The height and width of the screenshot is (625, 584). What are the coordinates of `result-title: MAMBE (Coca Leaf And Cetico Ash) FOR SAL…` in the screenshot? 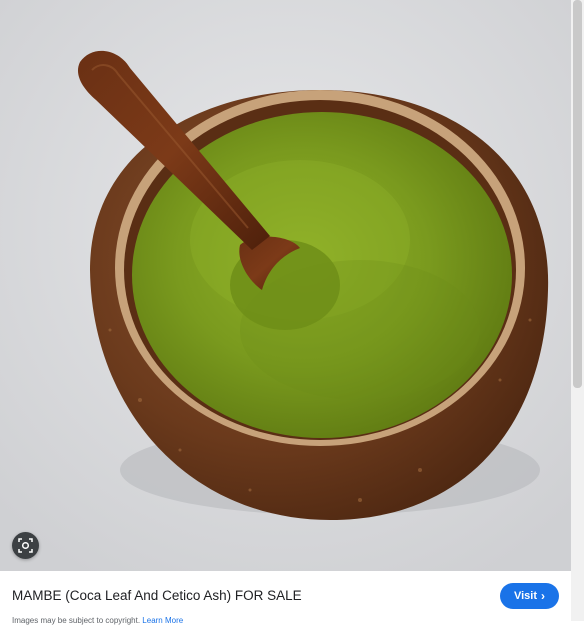 It's located at (157, 595).